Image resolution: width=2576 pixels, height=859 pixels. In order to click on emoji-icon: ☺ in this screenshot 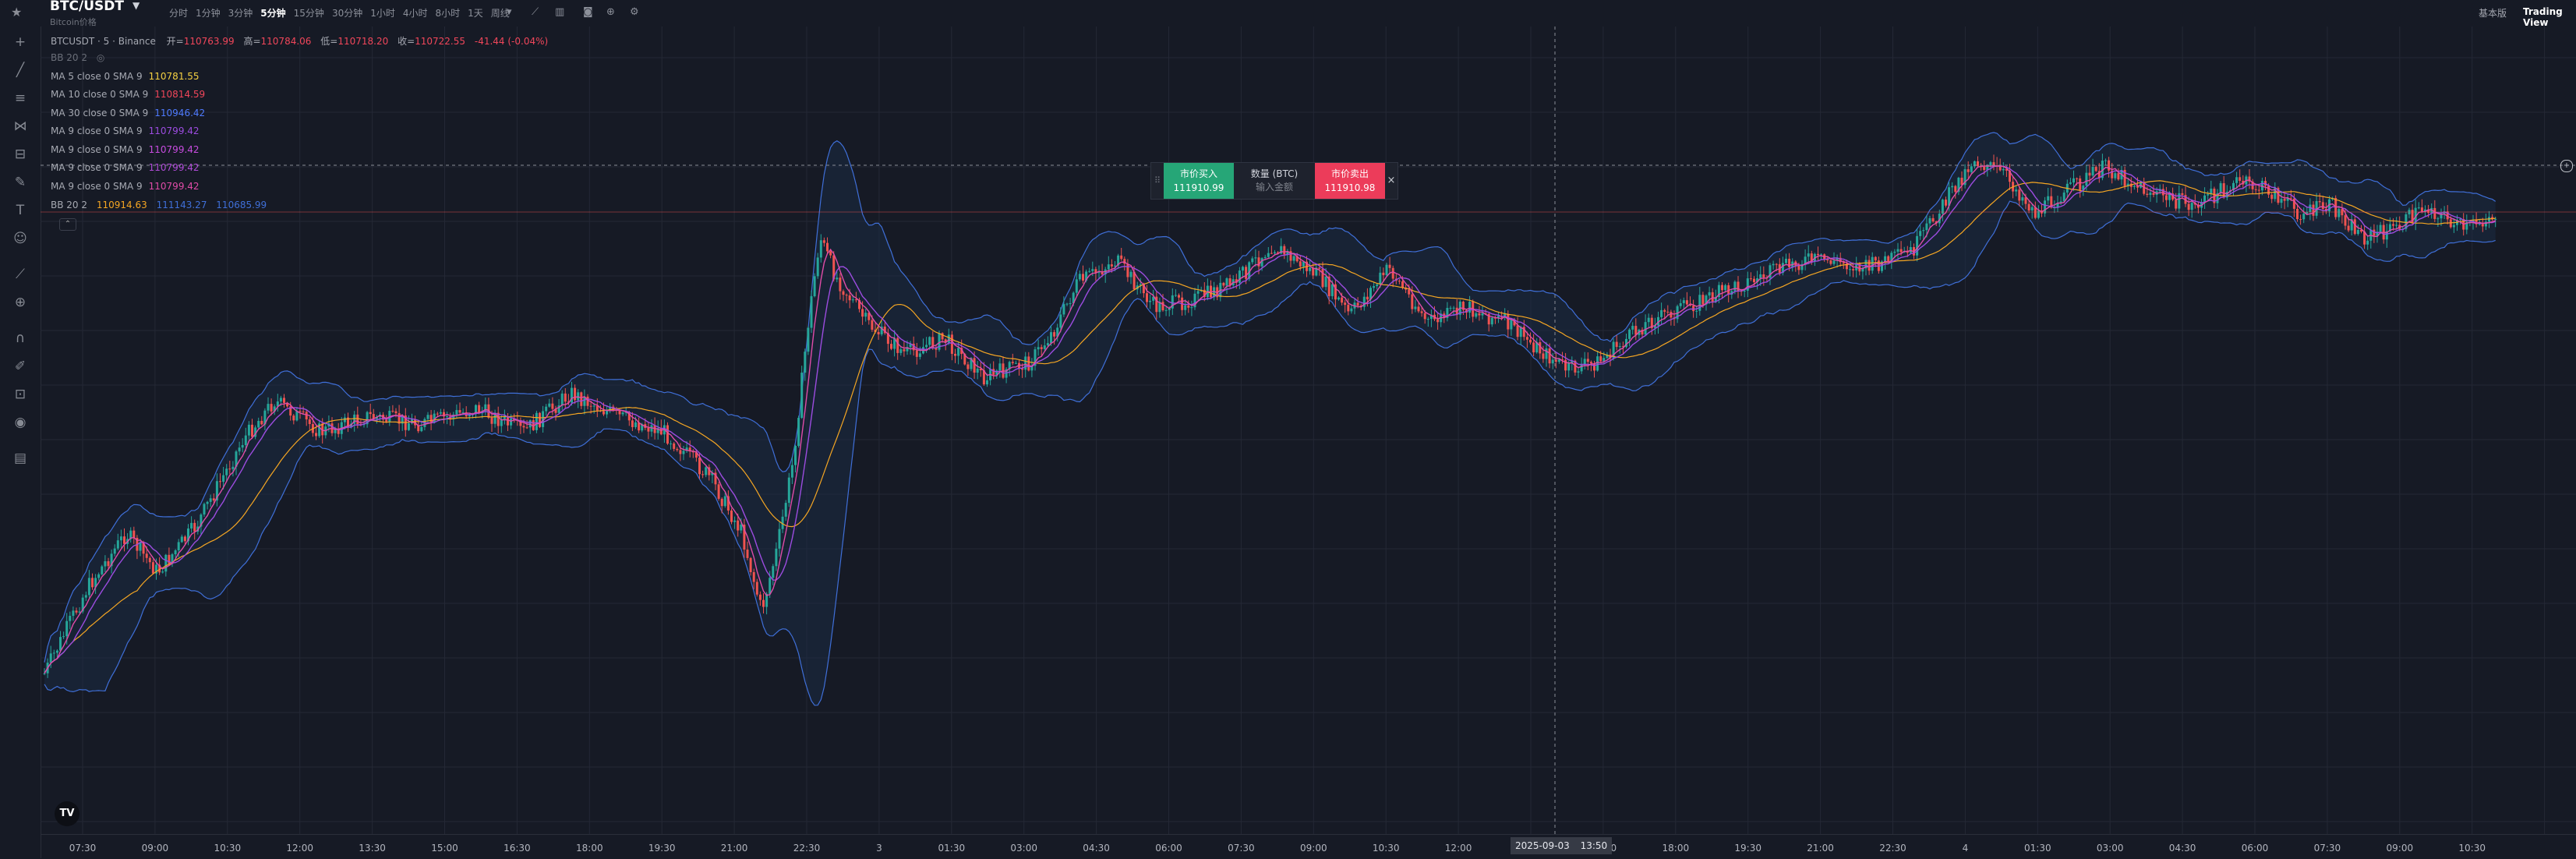, I will do `click(20, 238)`.